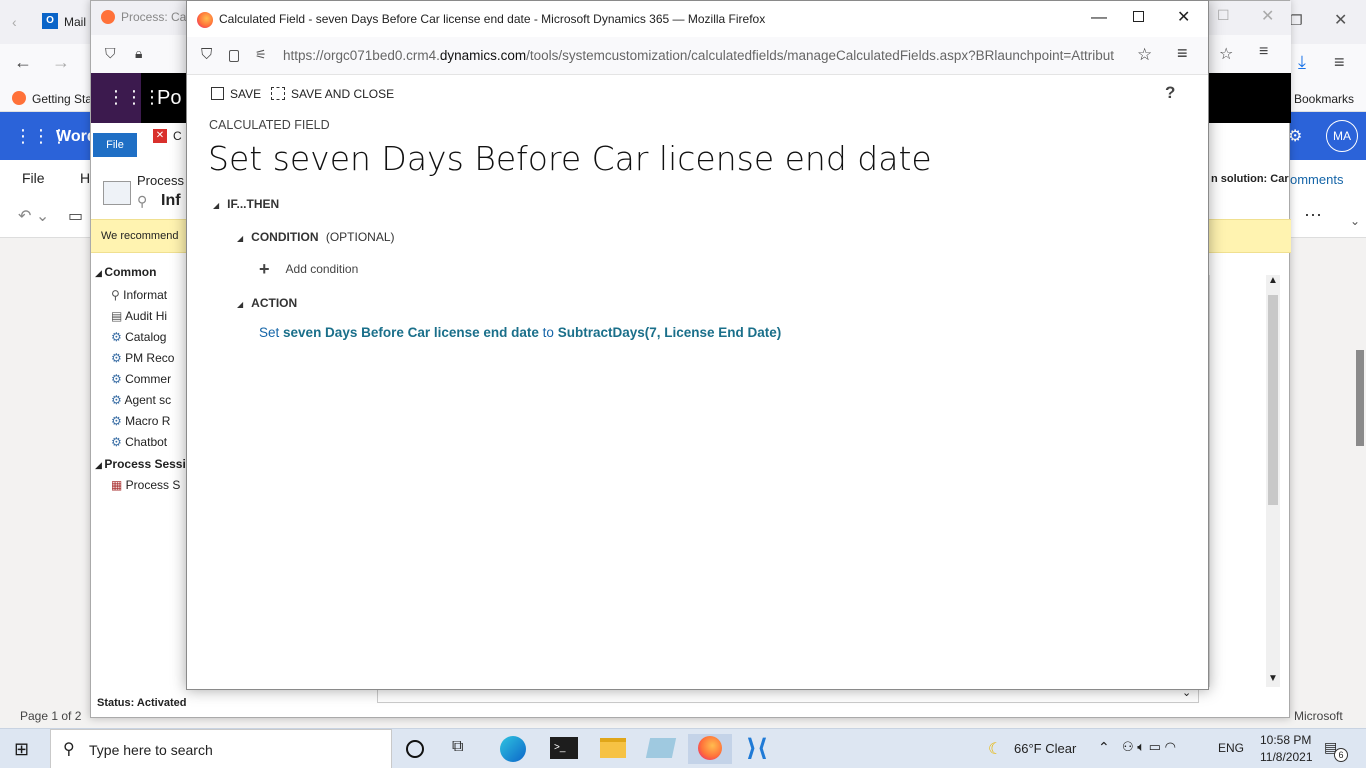 The height and width of the screenshot is (768, 1366). I want to click on add-condition-button: + Add condition, so click(308, 269).